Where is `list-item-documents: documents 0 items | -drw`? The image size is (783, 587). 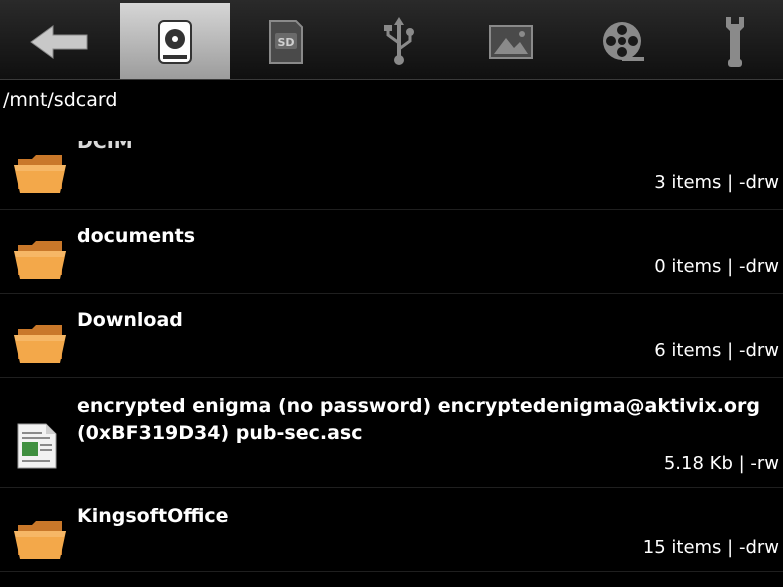 list-item-documents: documents 0 items | -drw is located at coordinates (391, 252).